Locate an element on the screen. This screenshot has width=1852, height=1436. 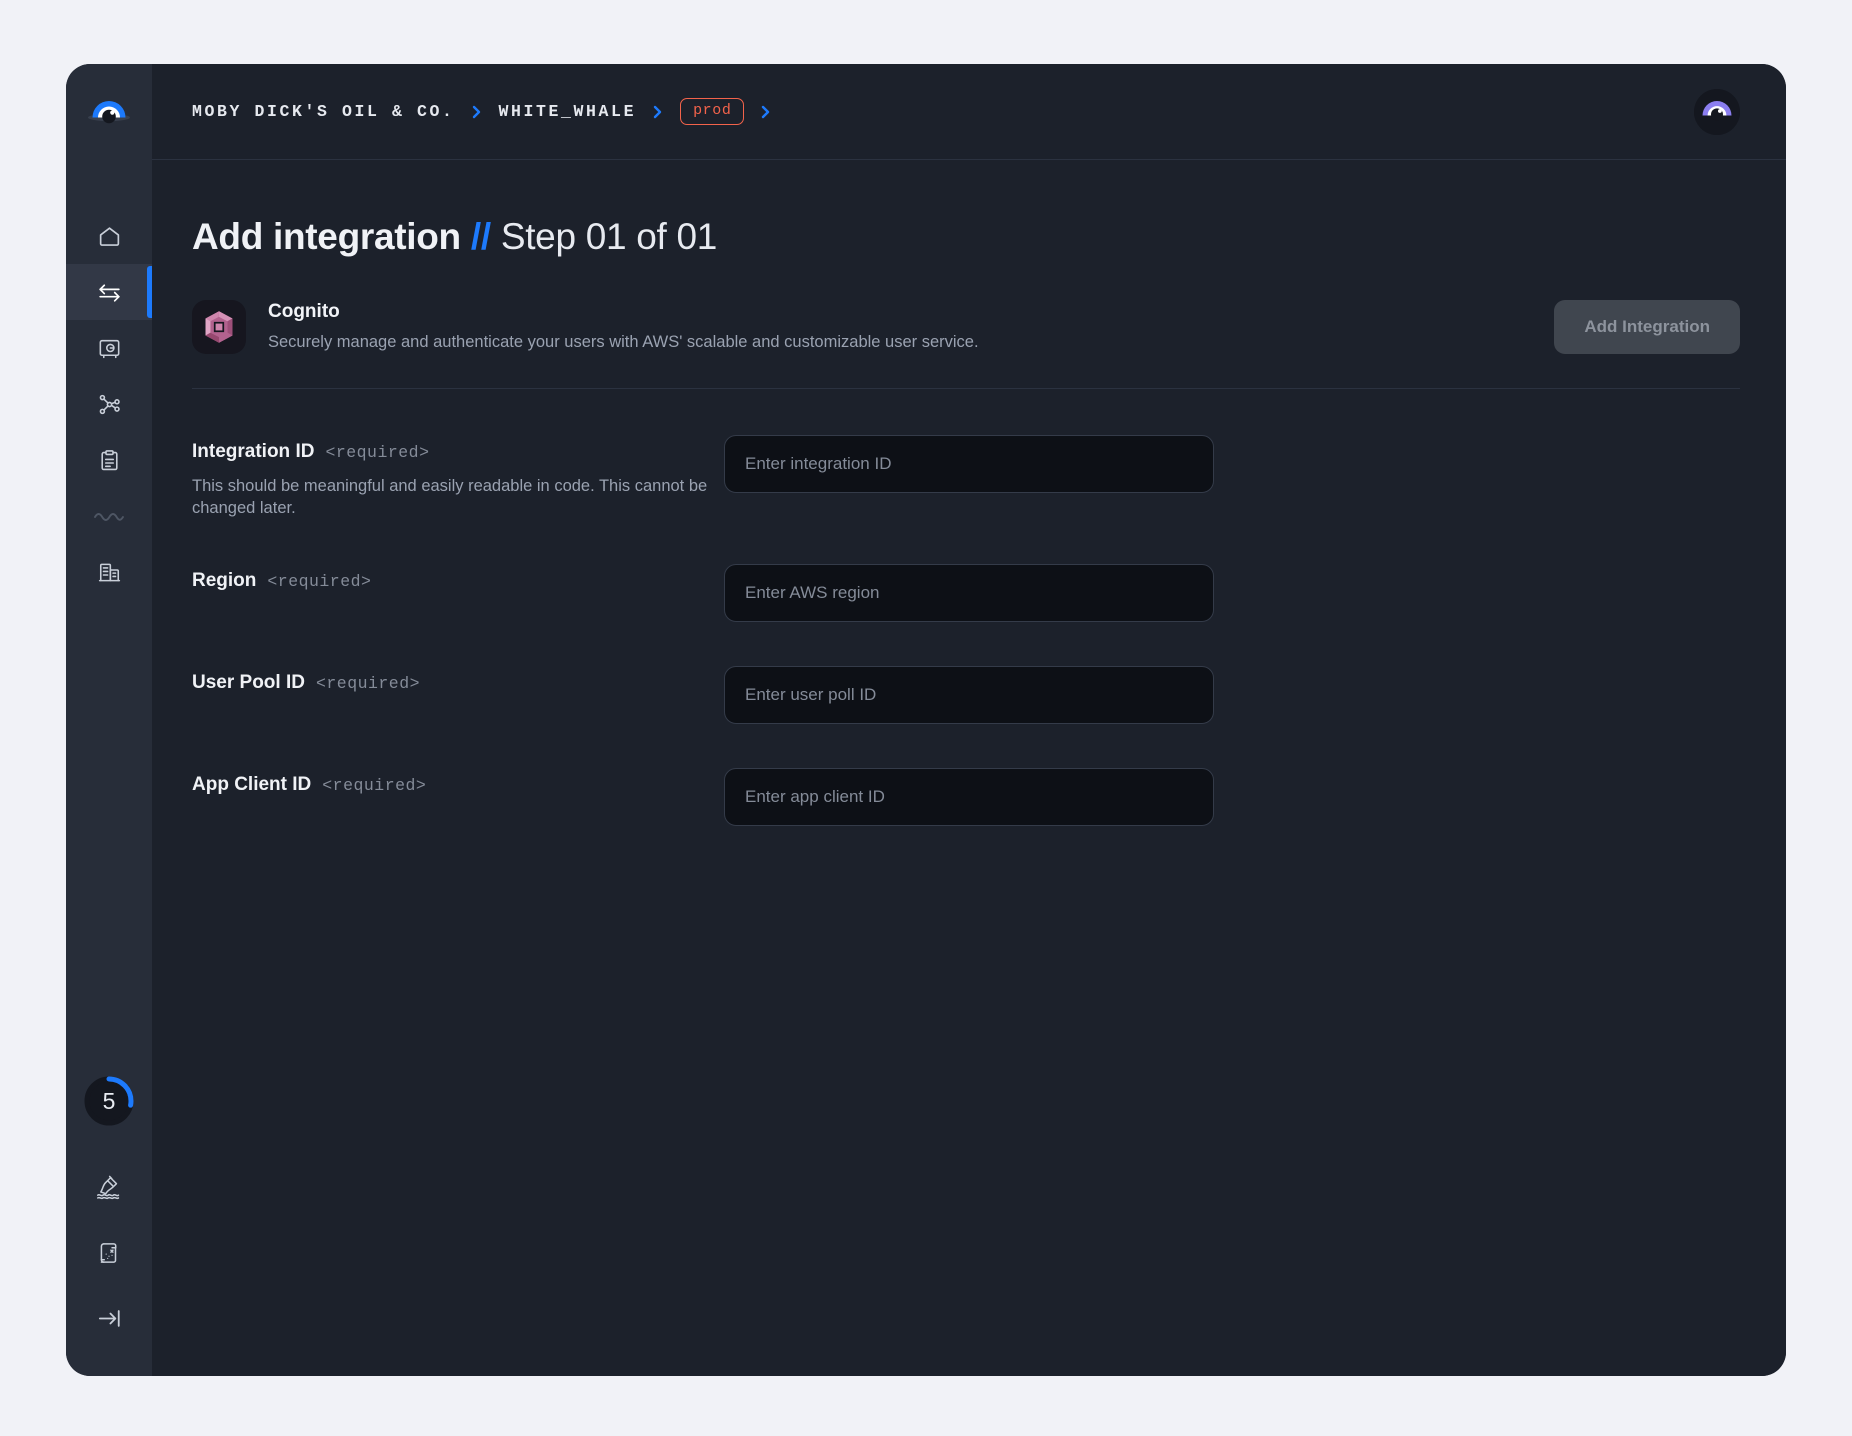
avatar is located at coordinates (1717, 111).